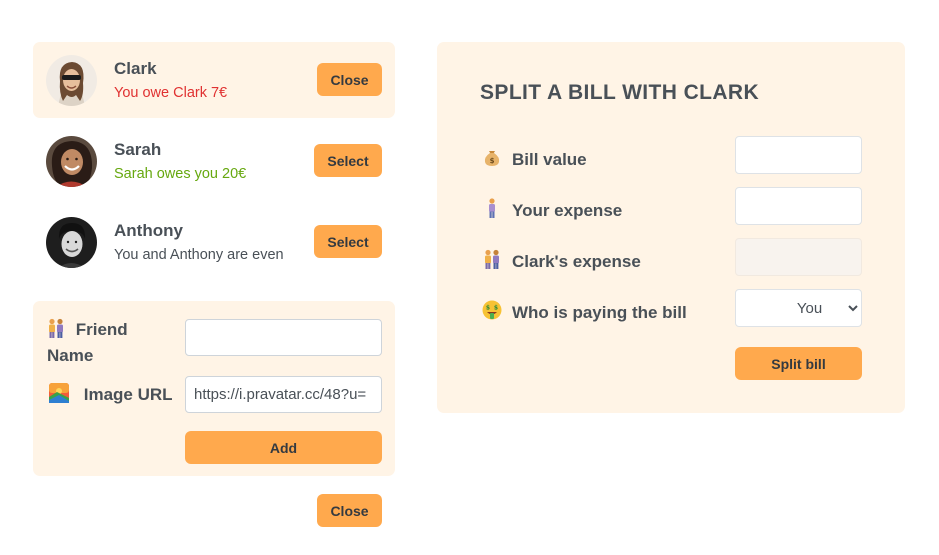 This screenshot has width=939, height=555. What do you see at coordinates (135, 68) in the screenshot?
I see `friend-name: Clark` at bounding box center [135, 68].